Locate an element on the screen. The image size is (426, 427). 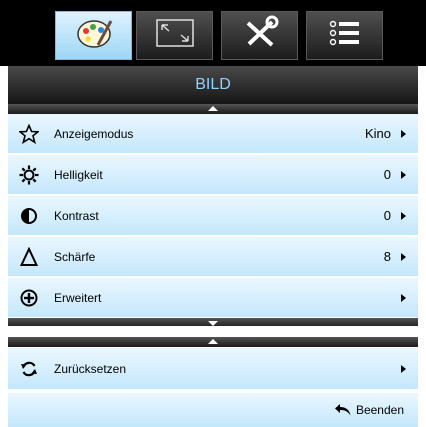
tab-setup is located at coordinates (259, 35).